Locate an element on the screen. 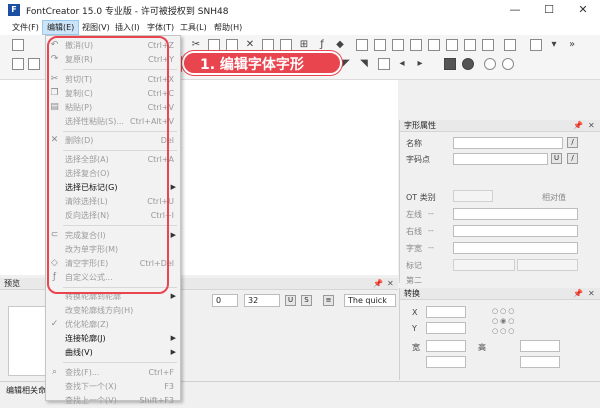 This screenshot has width=600, height=408. paste-tool-icon is located at coordinates (232, 45).